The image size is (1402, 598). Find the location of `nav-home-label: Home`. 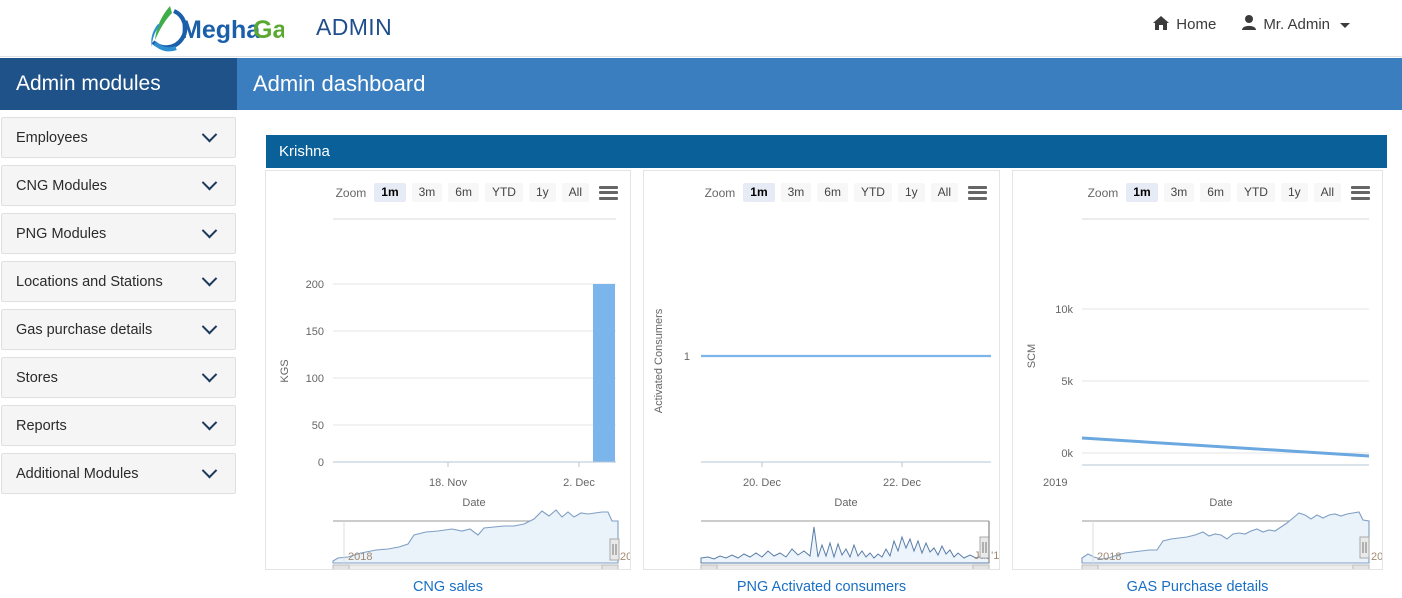

nav-home-label: Home is located at coordinates (1196, 24).